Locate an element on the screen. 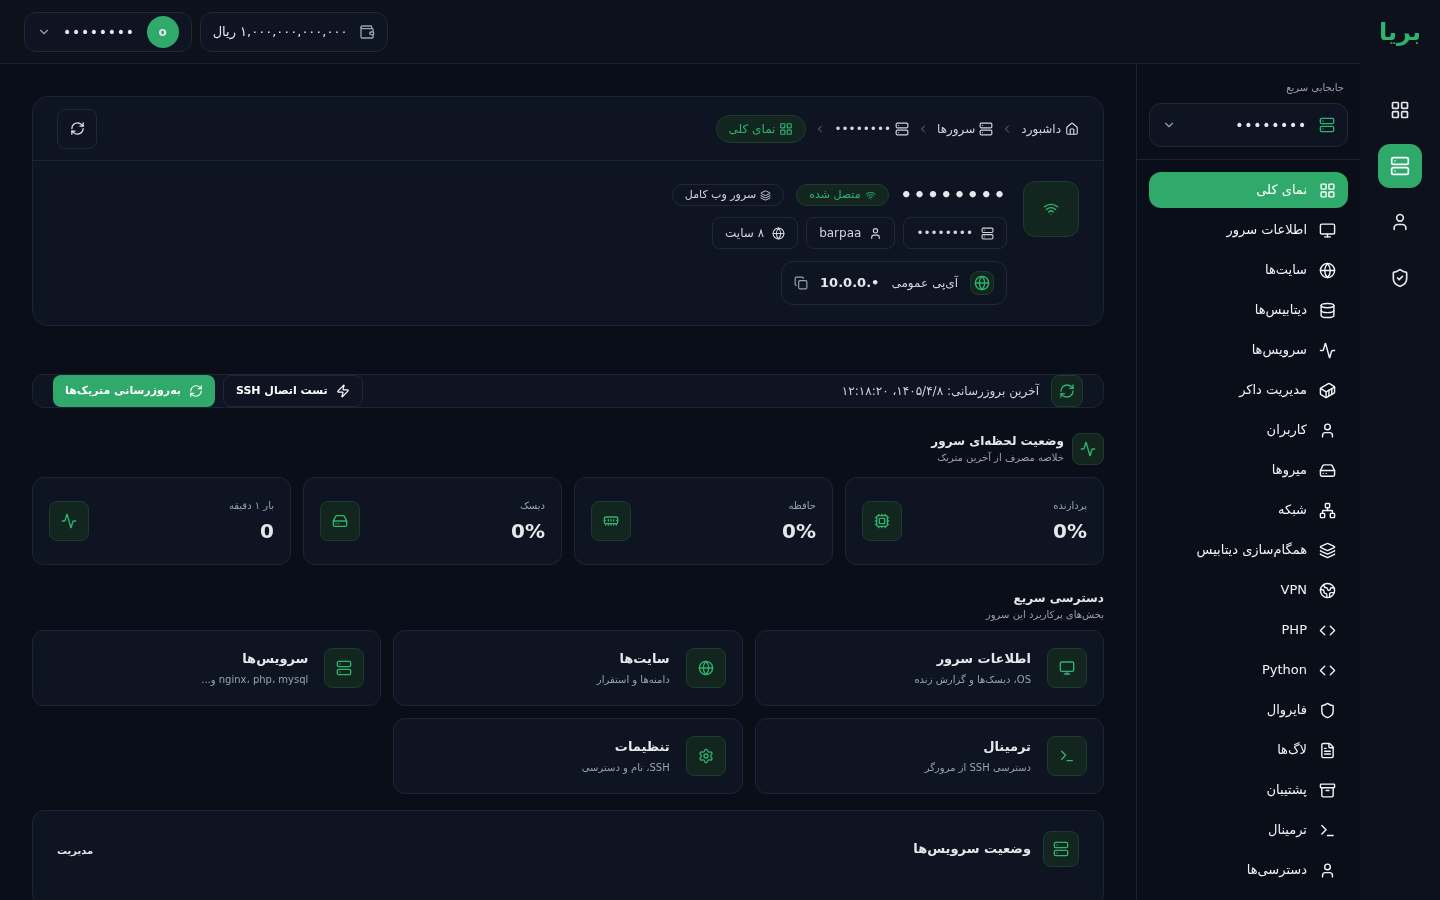 The height and width of the screenshot is (900, 1440). sidebar-item: دیتابیس‌ها is located at coordinates (1248, 310).